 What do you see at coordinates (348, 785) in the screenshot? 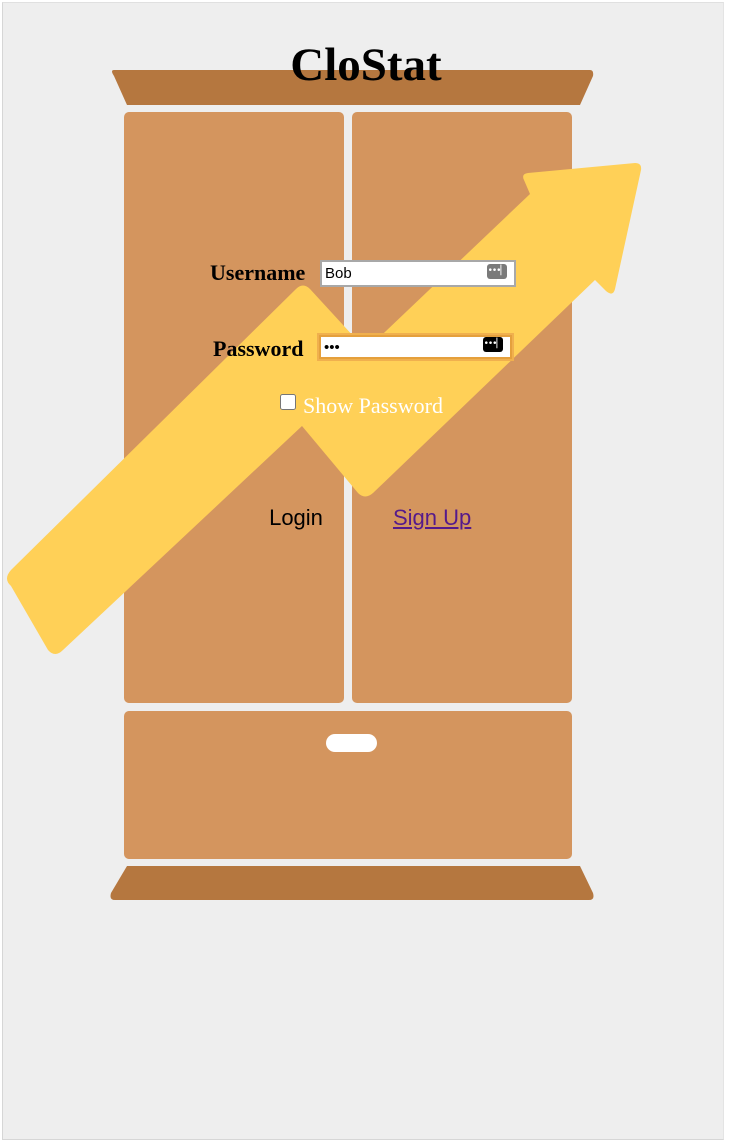
I see `wardrobe-drawer` at bounding box center [348, 785].